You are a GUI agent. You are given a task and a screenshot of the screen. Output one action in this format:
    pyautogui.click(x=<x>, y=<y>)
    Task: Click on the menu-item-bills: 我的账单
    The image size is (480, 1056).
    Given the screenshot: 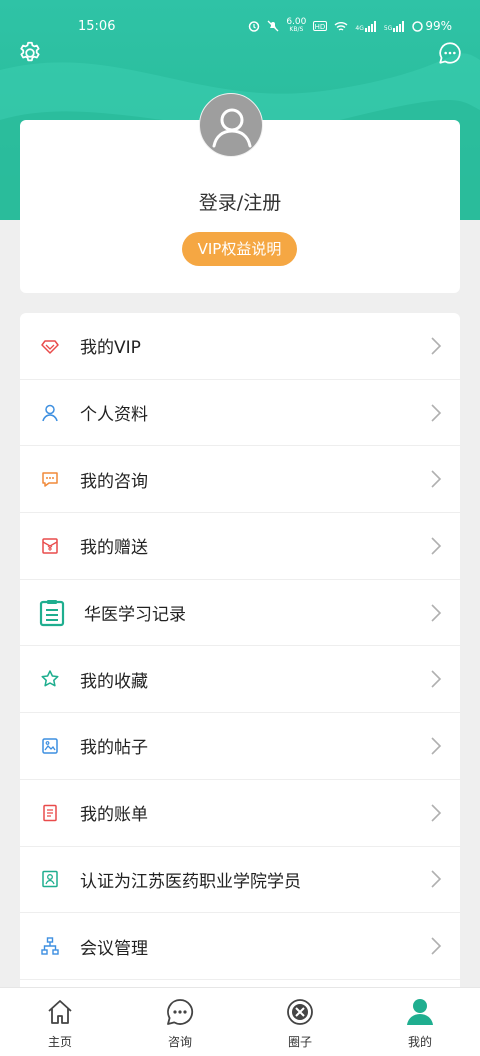 What is the action you would take?
    pyautogui.click(x=240, y=813)
    